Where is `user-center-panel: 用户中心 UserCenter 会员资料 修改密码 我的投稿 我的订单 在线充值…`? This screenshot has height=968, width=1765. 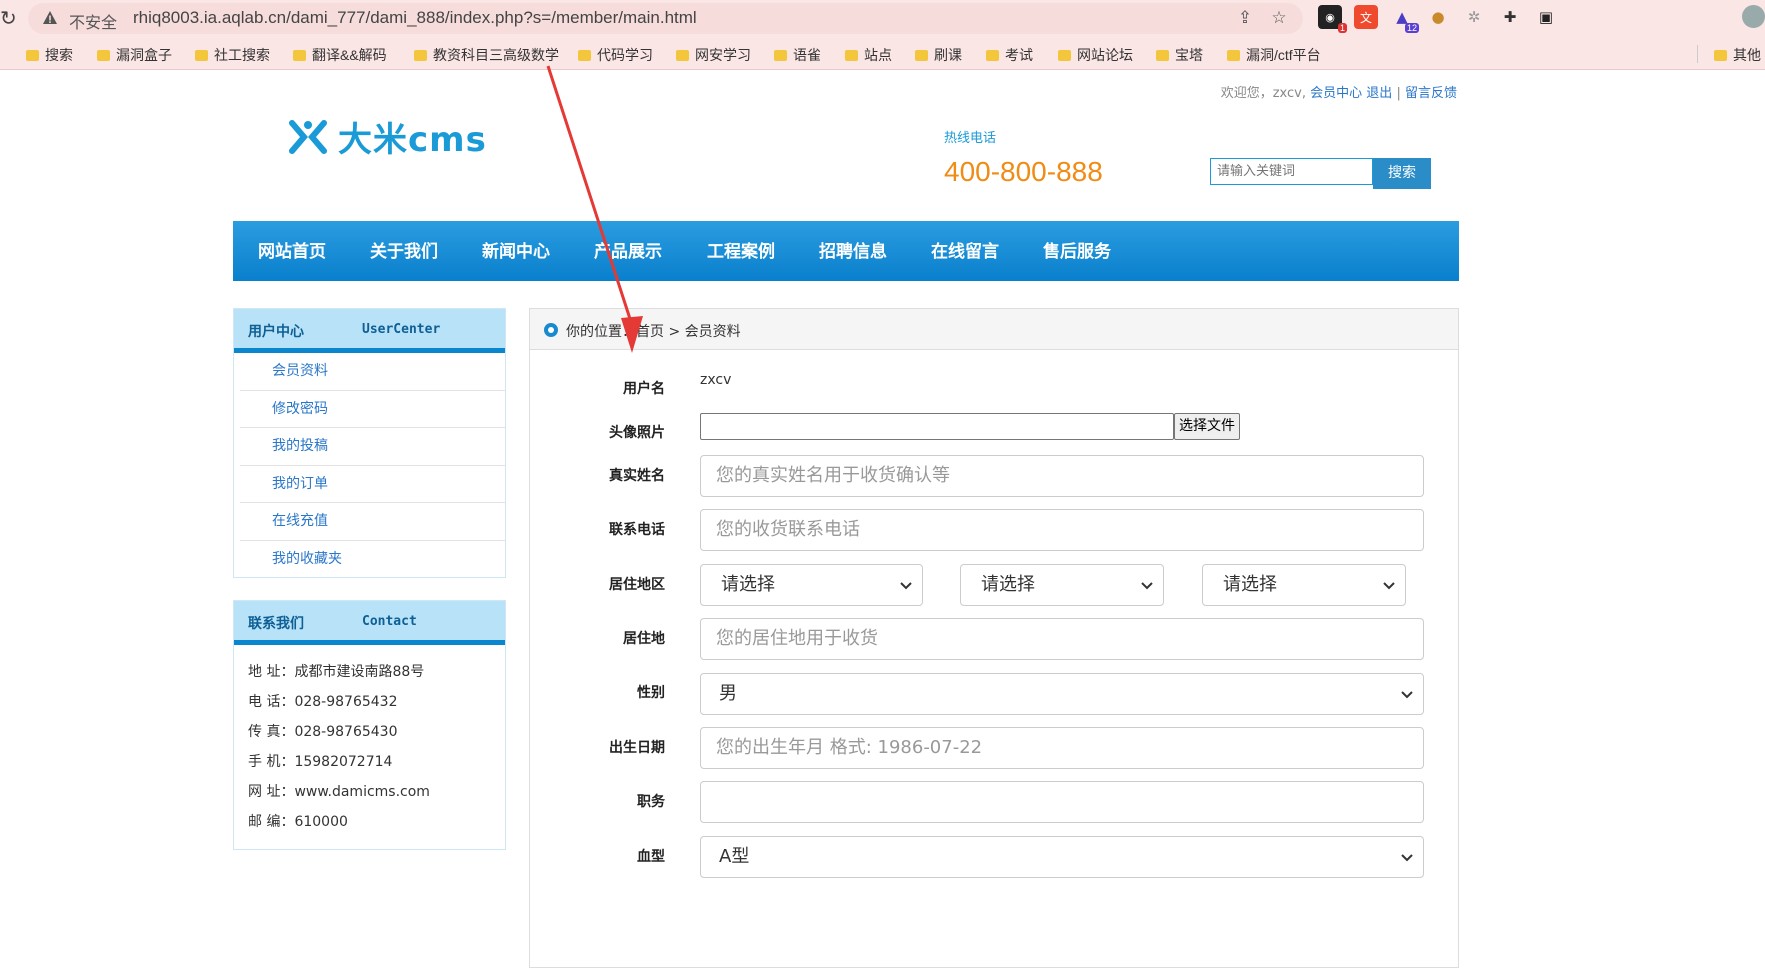 user-center-panel: 用户中心 UserCenter 会员资料 修改密码 我的投稿 我的订单 在线充值… is located at coordinates (369, 443).